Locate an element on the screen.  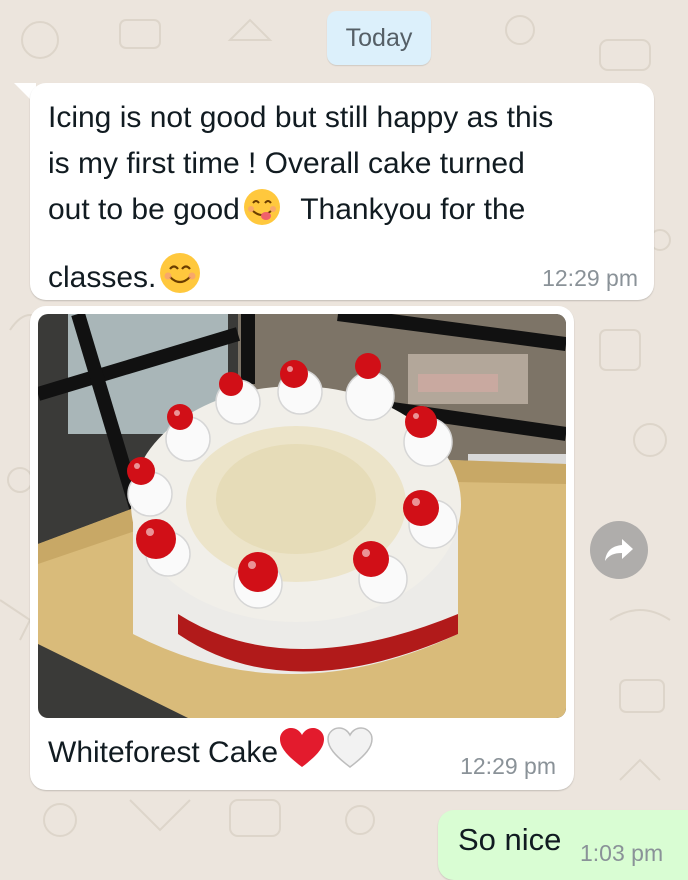
red-heart-emoji is located at coordinates (302, 755).